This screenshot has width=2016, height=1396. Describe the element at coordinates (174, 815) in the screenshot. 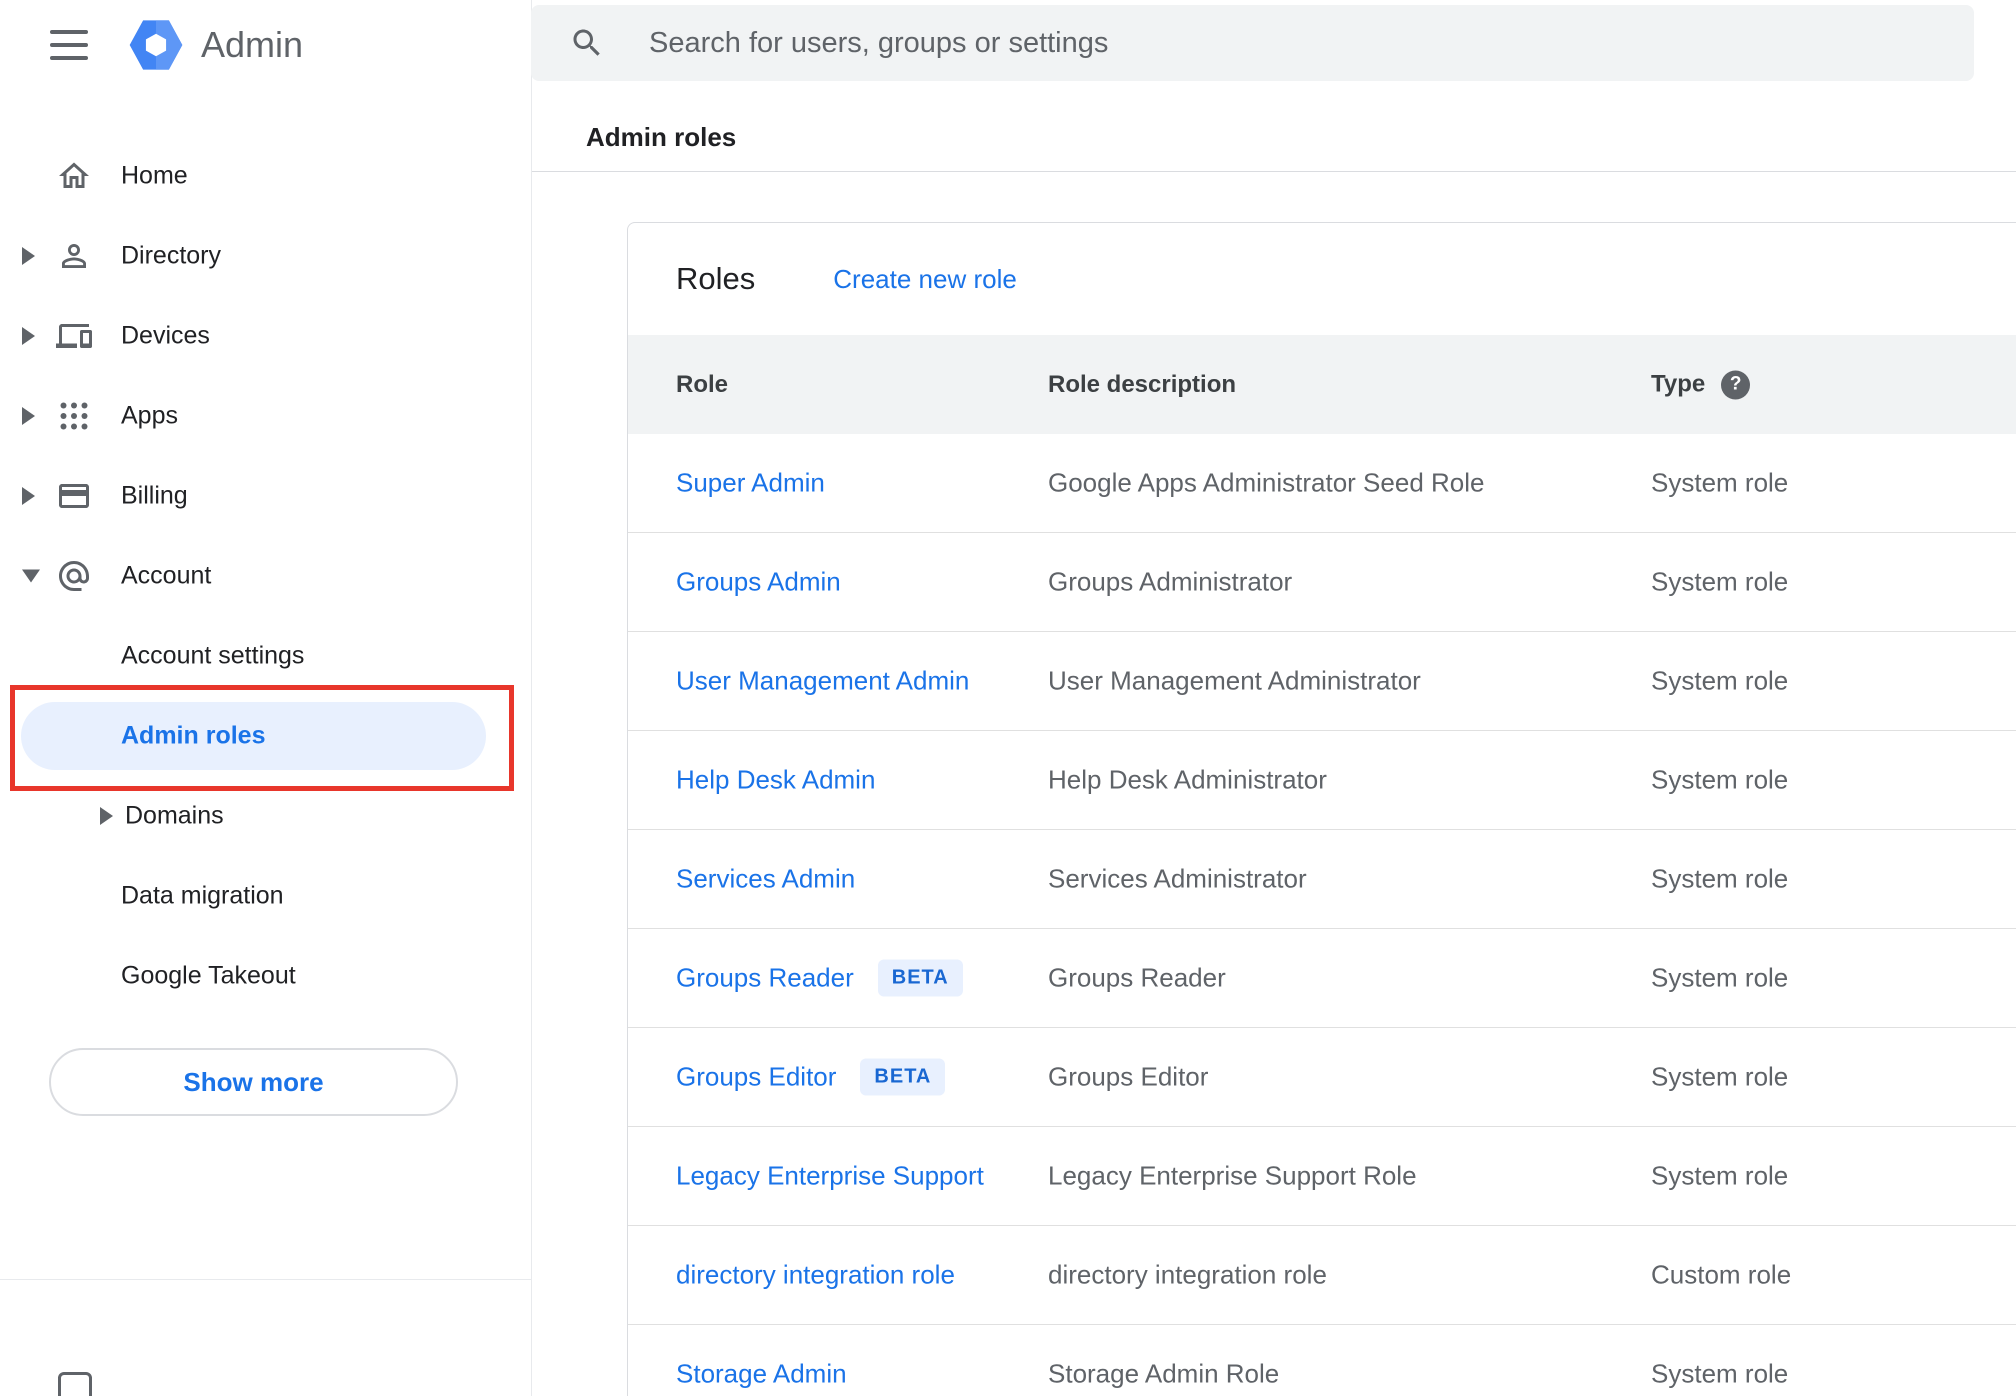

I see `sidebar-item-label: Domains` at that location.